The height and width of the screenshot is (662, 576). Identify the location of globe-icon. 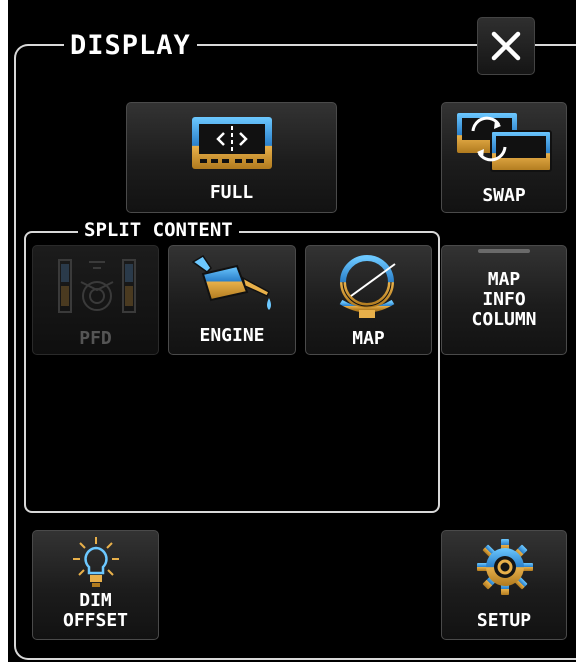
(367, 286).